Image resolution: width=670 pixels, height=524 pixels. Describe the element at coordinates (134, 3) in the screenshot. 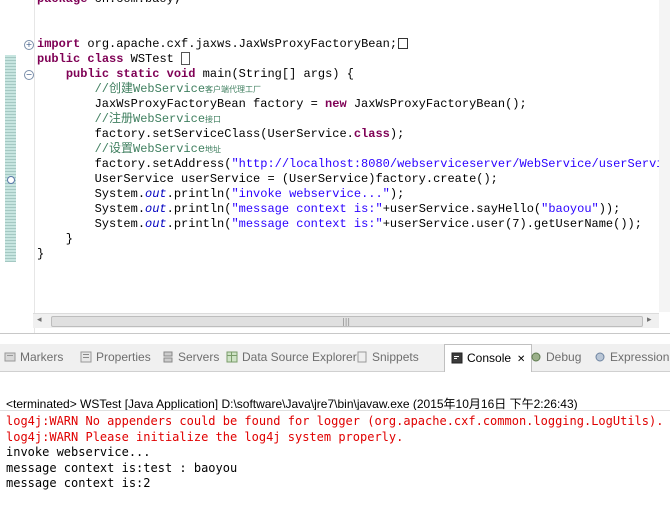

I see `code-token: cn.com.baoy;` at that location.